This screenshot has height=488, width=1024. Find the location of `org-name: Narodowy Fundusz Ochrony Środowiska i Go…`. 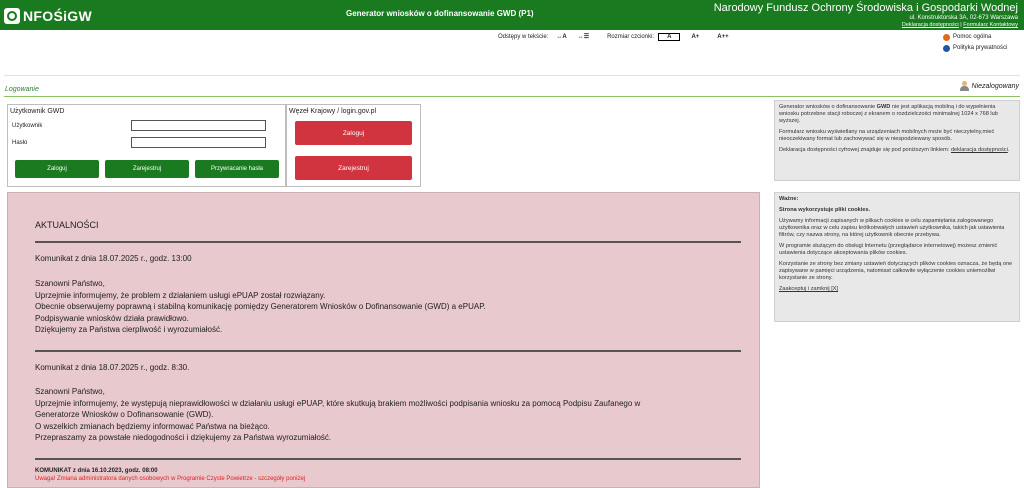

org-name: Narodowy Fundusz Ochrony Środowiska i Go… is located at coordinates (865, 8).